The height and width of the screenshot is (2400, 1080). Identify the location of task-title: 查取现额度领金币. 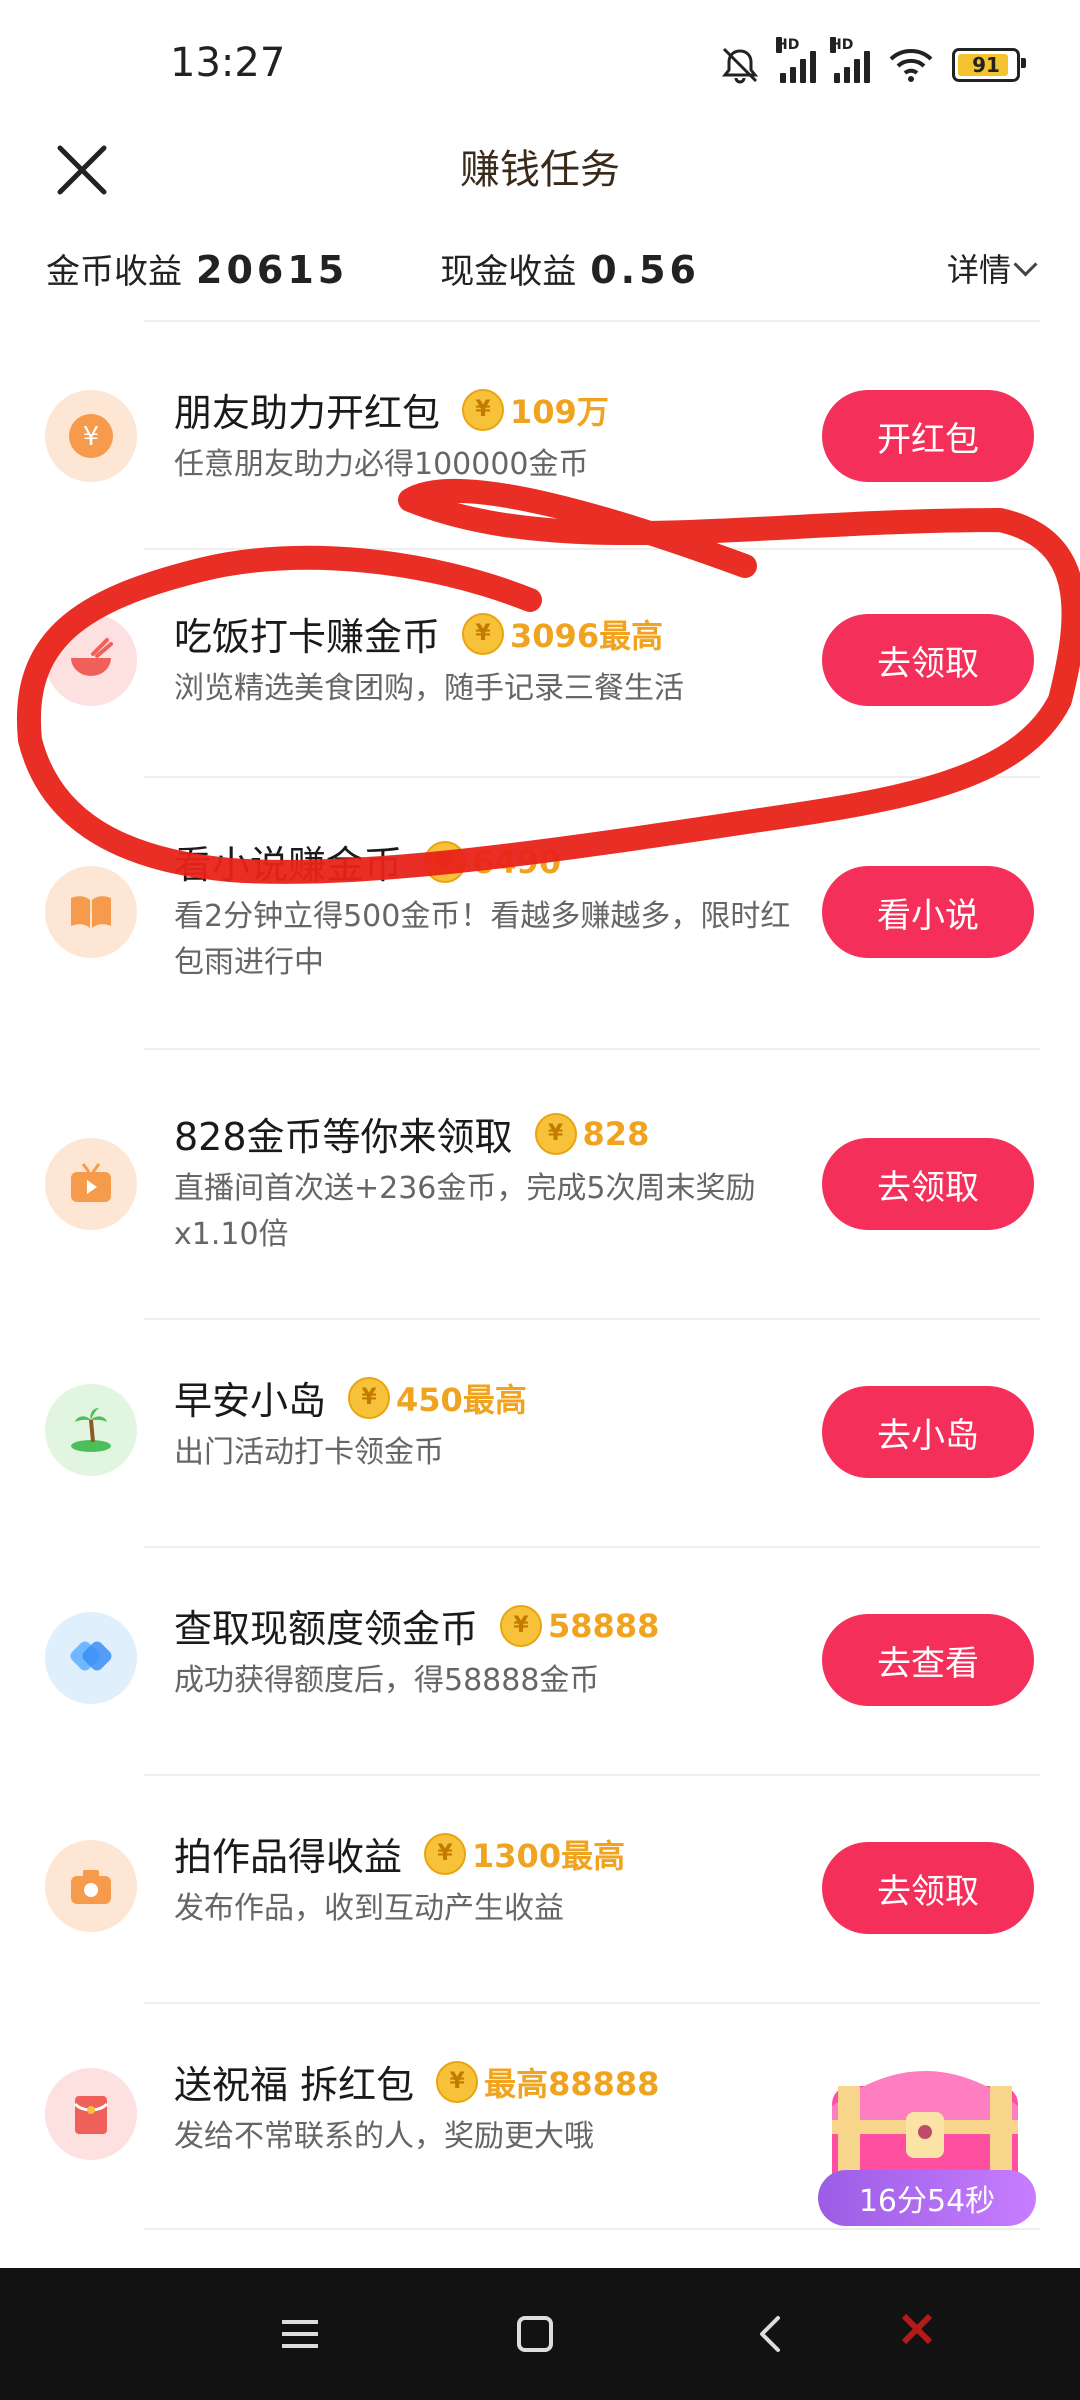
(326, 1629).